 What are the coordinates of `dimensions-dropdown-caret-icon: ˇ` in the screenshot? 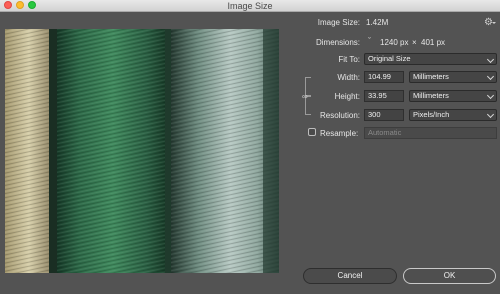 It's located at (369, 41).